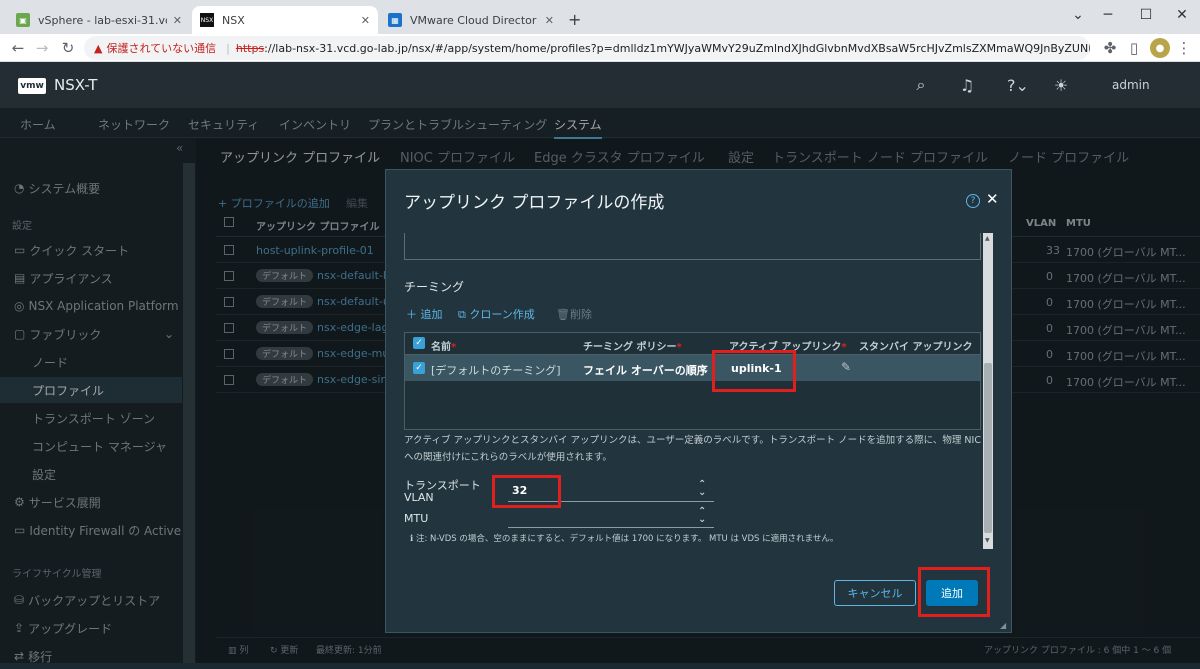 The width and height of the screenshot is (1200, 669). What do you see at coordinates (434, 287) in the screenshot?
I see `teaming-section-label: チーミング` at bounding box center [434, 287].